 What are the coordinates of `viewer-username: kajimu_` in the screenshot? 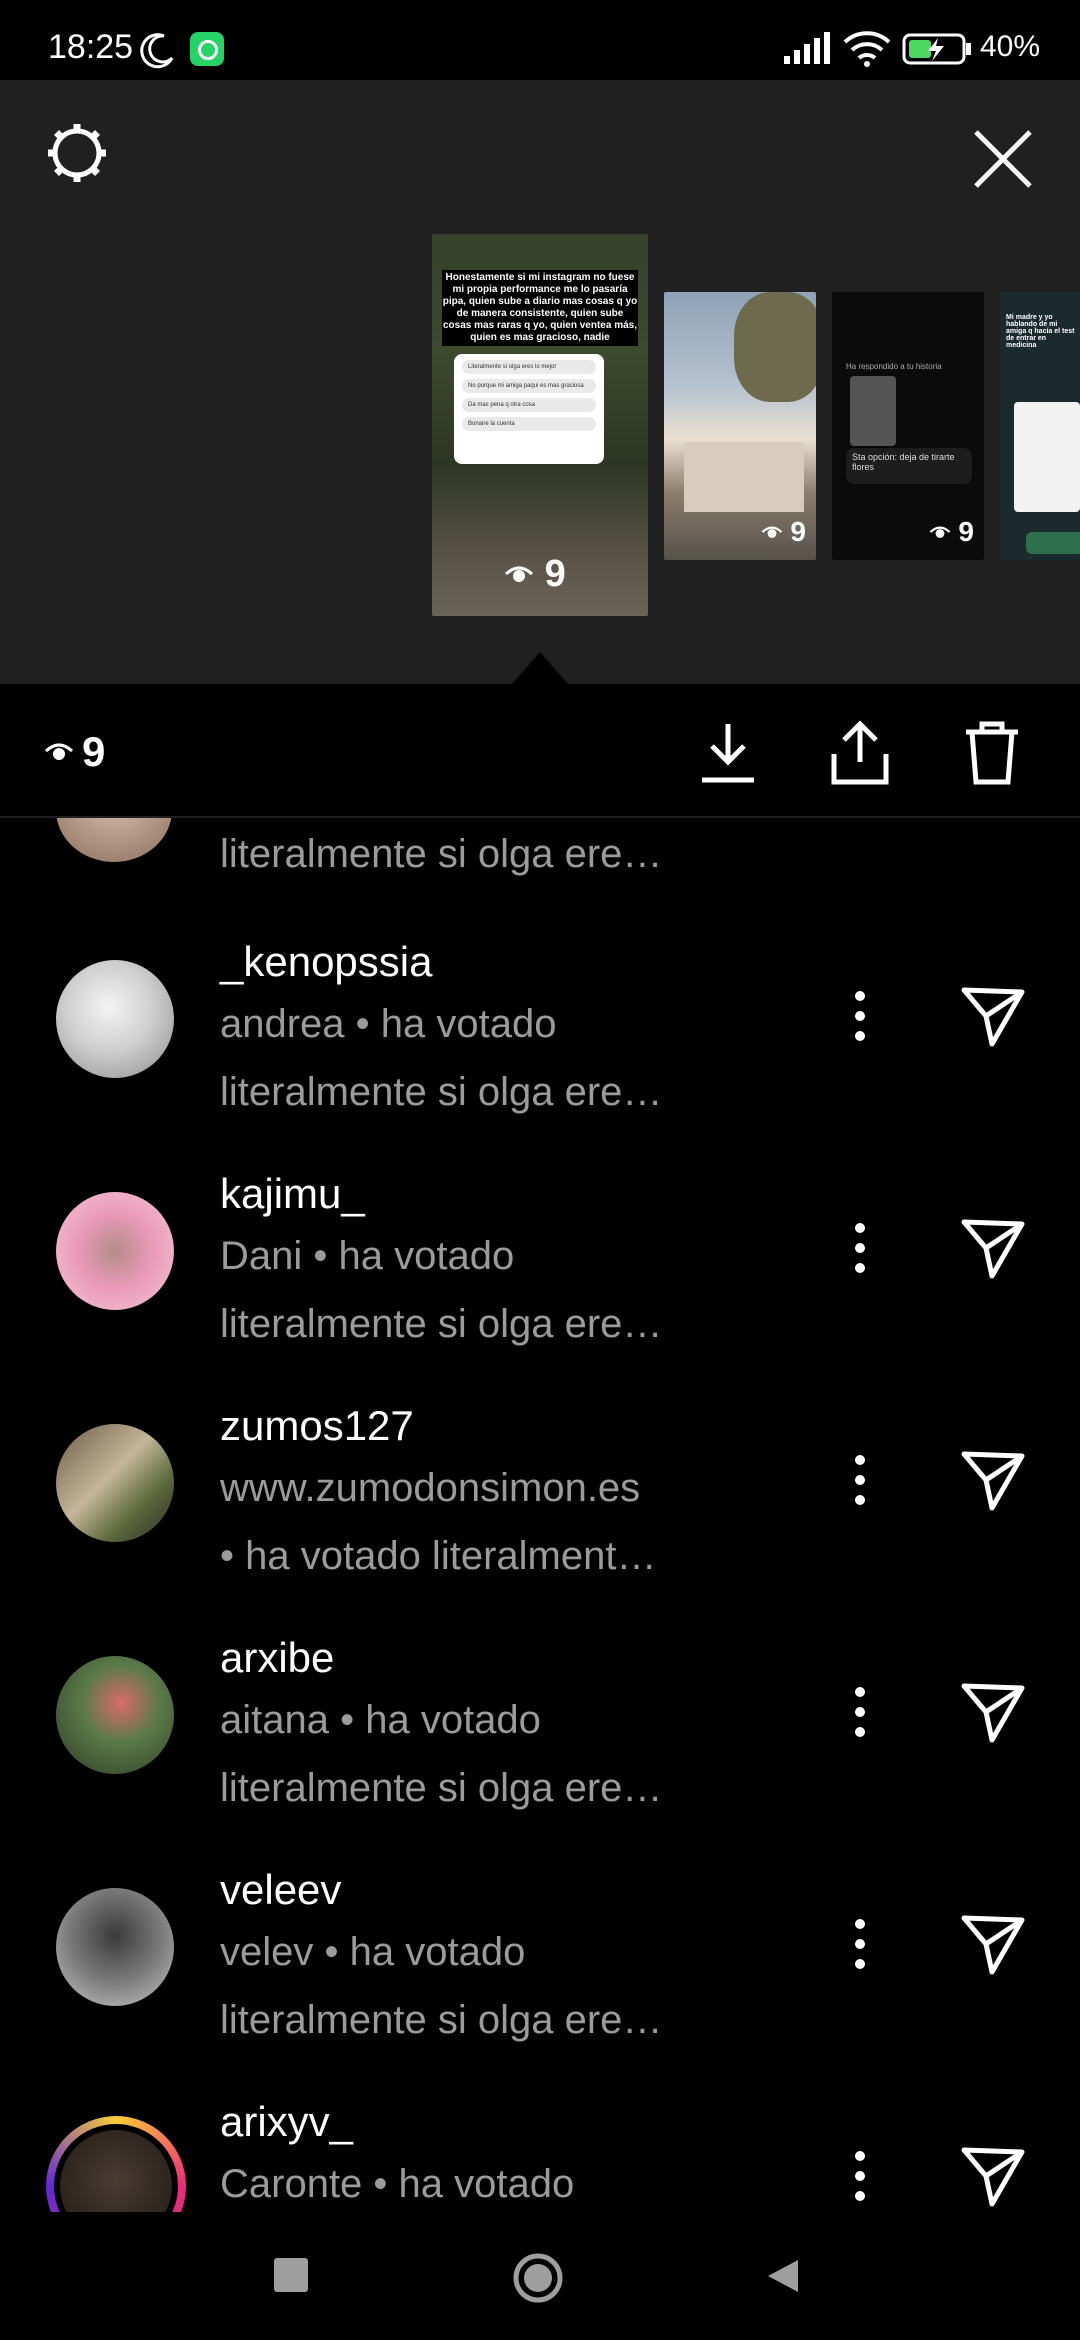 It's located at (292, 1194).